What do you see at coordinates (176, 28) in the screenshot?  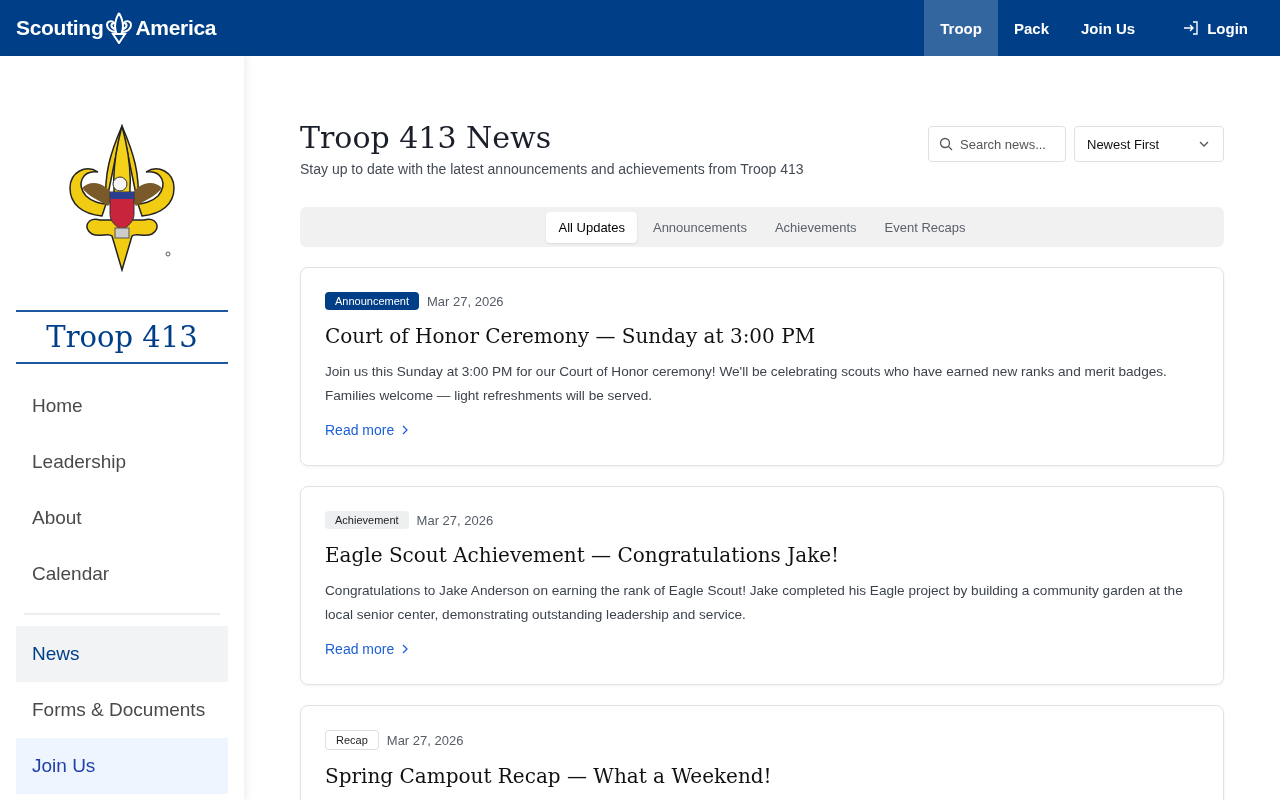 I see `brand-name: America` at bounding box center [176, 28].